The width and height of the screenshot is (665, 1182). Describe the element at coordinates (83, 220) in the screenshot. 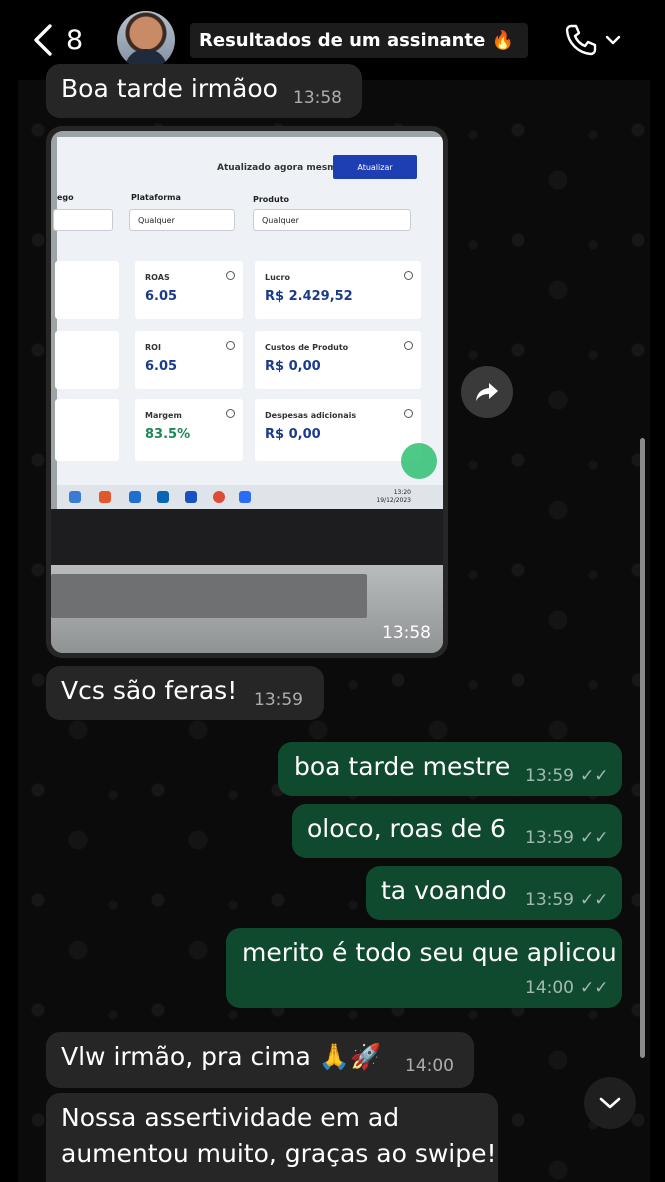

I see `filter-select` at that location.